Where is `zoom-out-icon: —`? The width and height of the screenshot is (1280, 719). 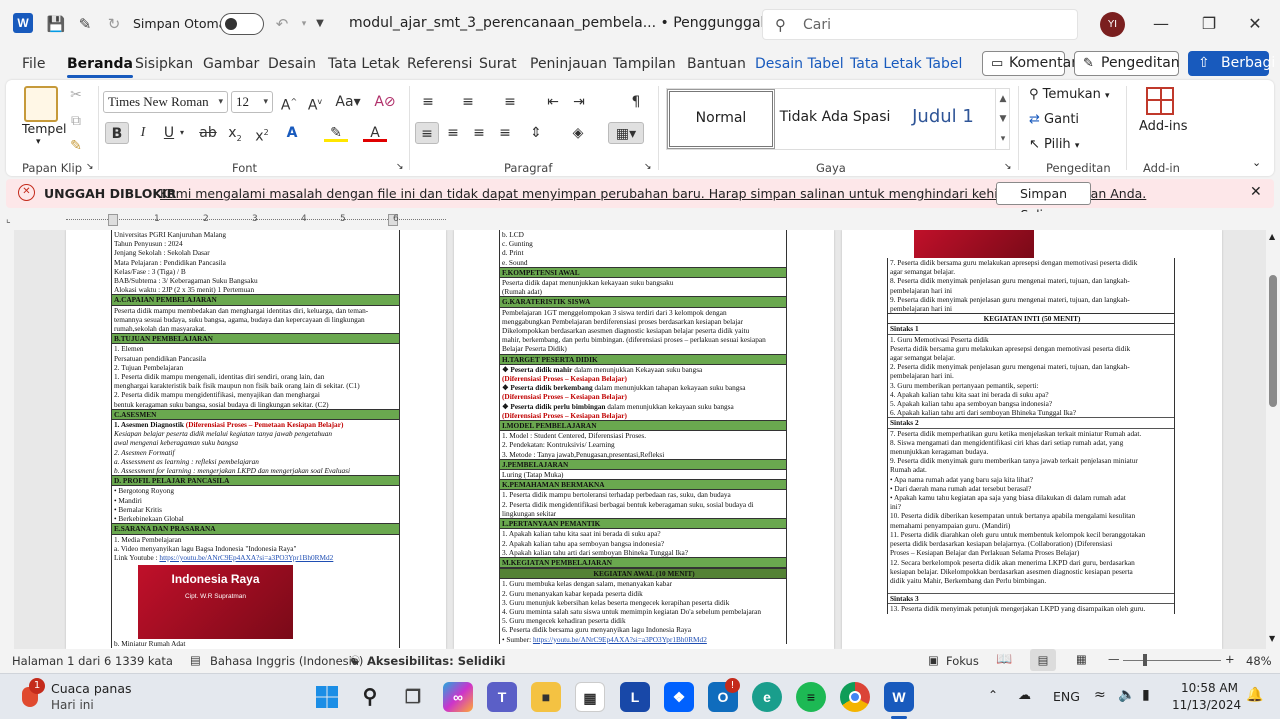 zoom-out-icon: — is located at coordinates (1114, 659).